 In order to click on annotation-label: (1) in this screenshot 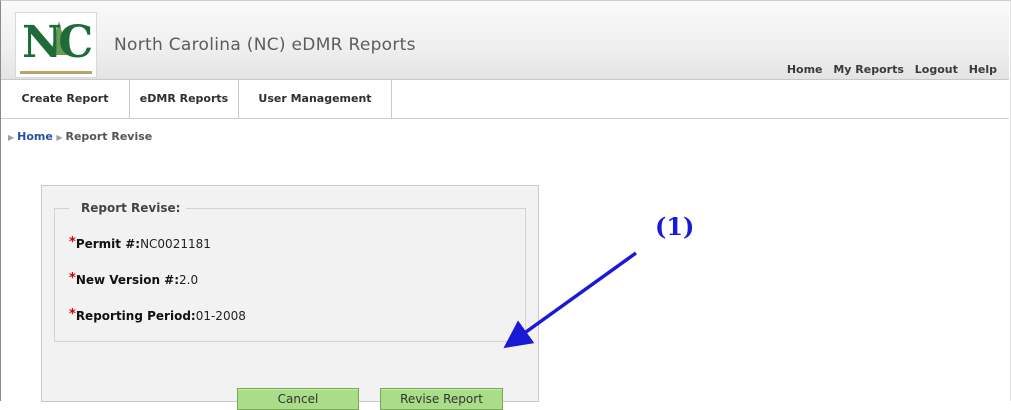, I will do `click(675, 226)`.